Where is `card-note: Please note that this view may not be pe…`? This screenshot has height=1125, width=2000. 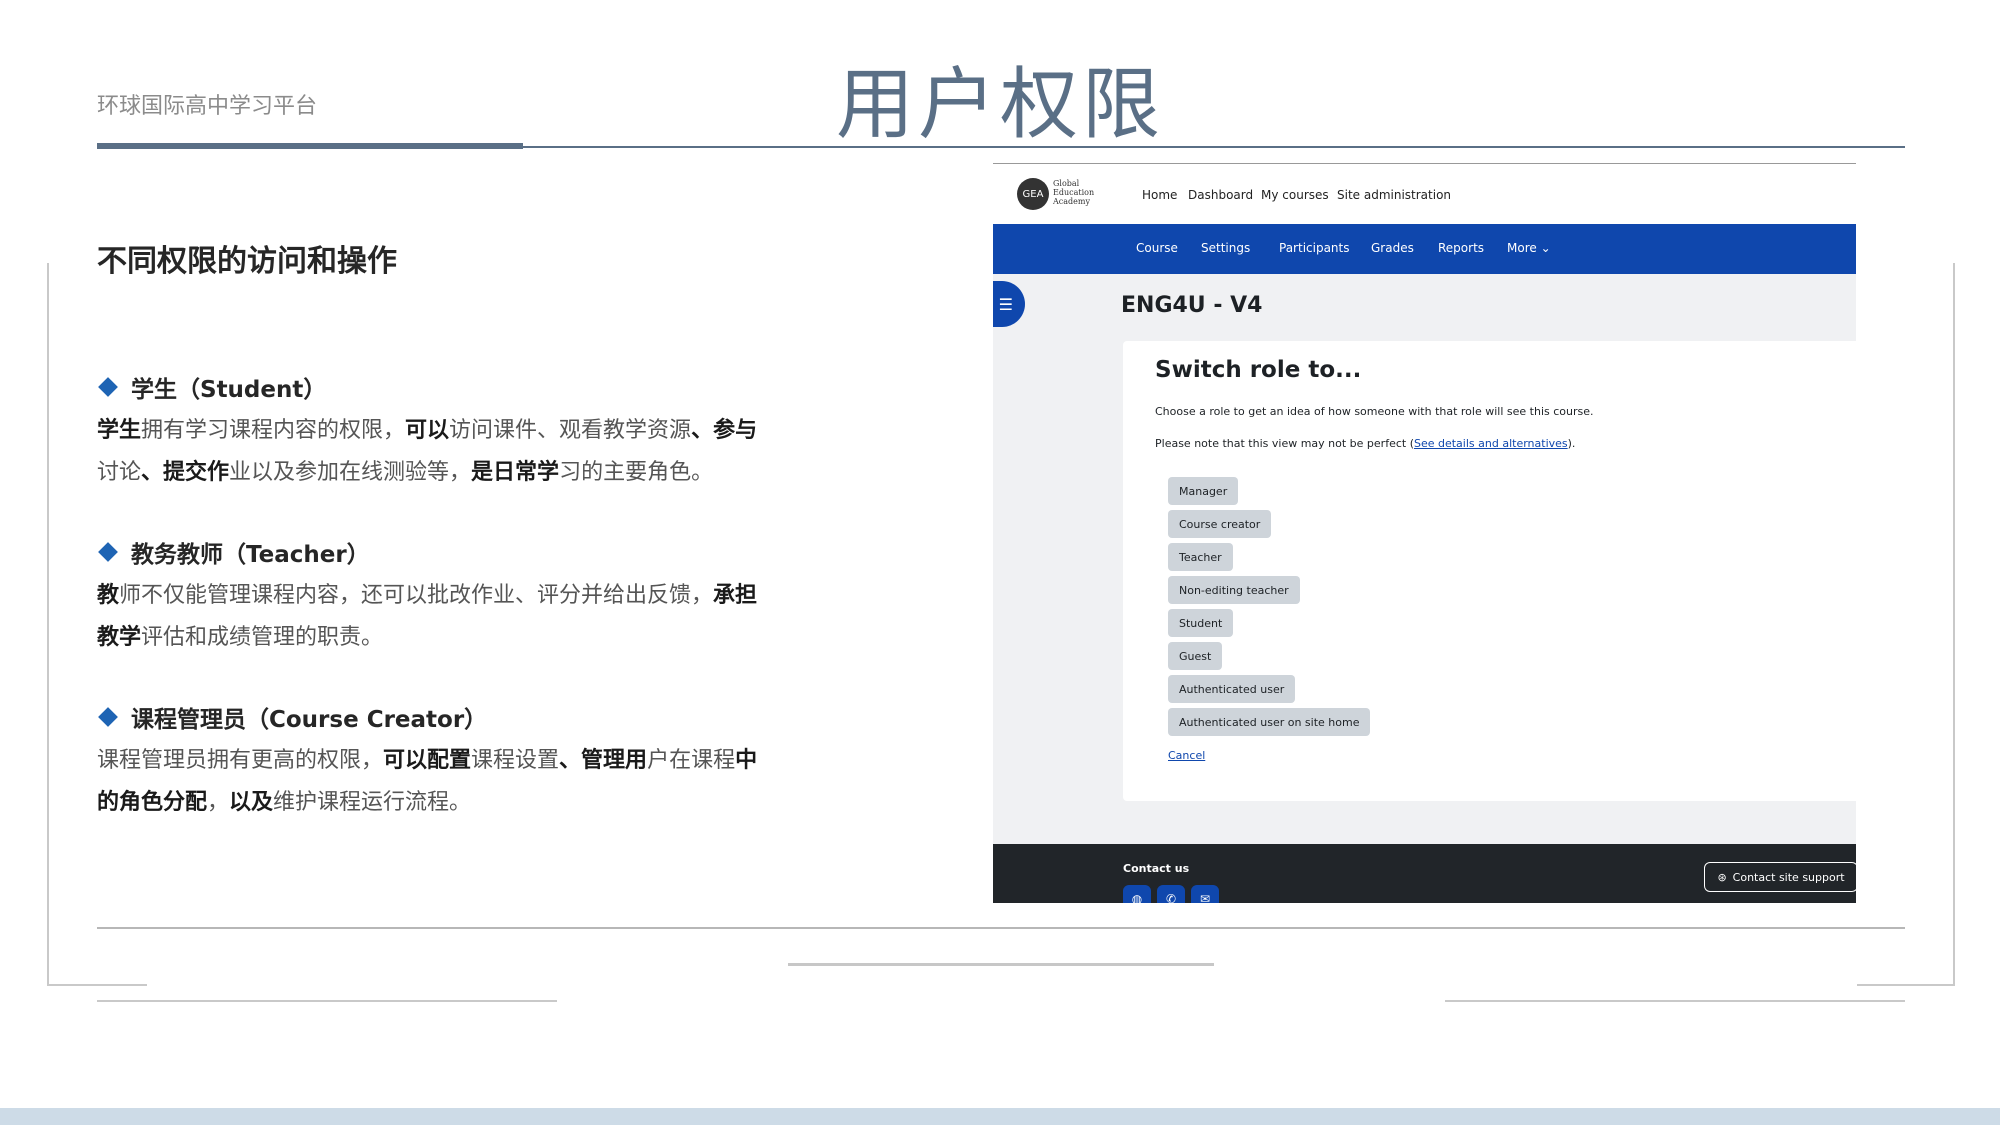
card-note: Please note that this view may not be pe… is located at coordinates (1365, 443).